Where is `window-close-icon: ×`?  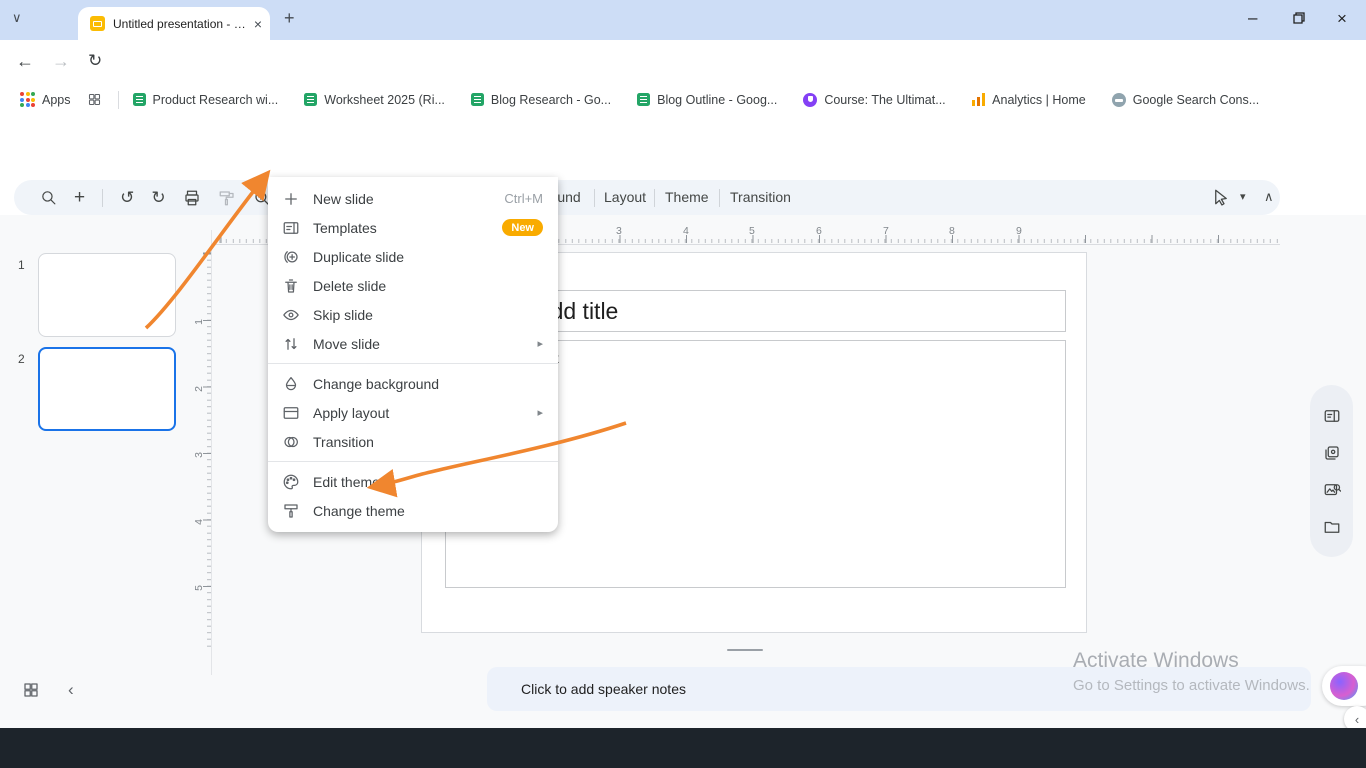
window-close-icon: × is located at coordinates (1342, 19).